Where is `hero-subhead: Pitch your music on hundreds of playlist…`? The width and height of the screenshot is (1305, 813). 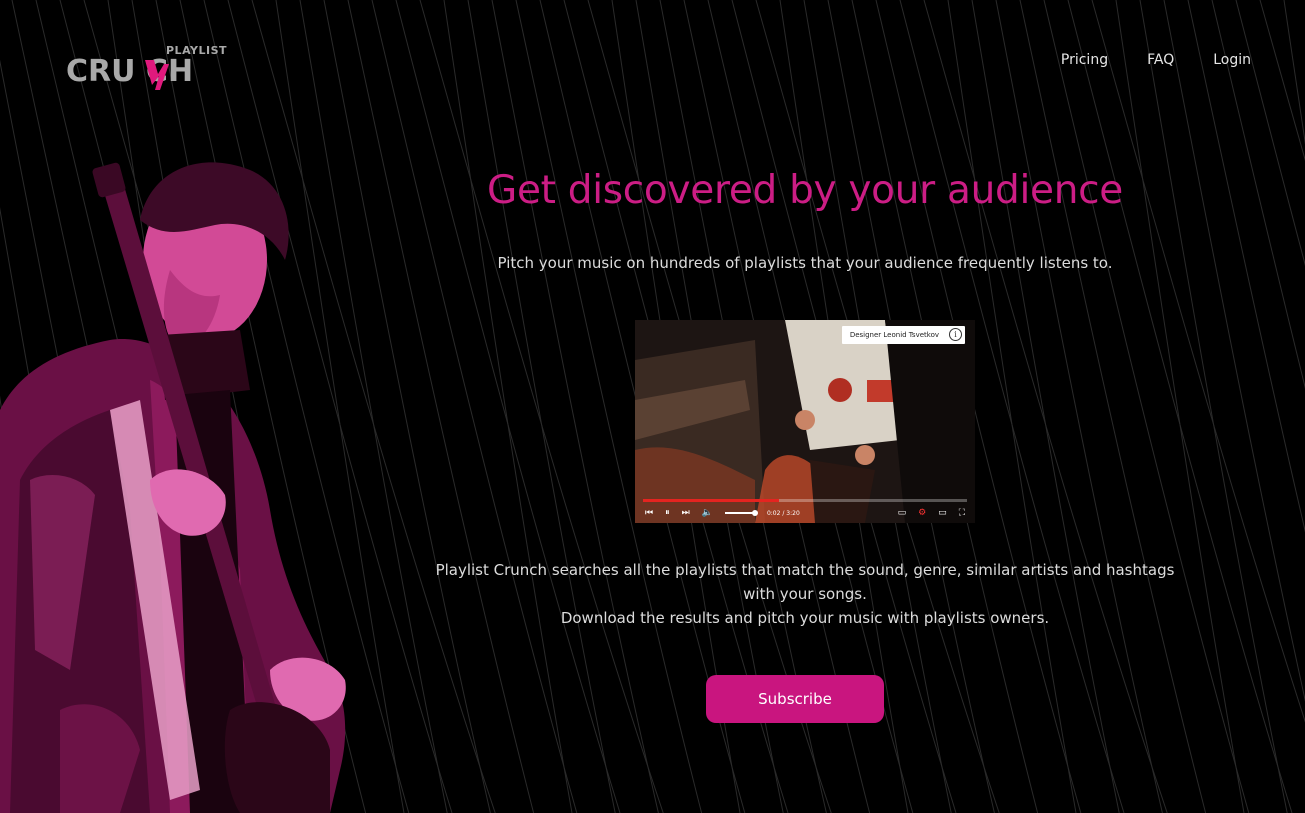
hero-subhead: Pitch your music on hundreds of playlist… is located at coordinates (805, 263).